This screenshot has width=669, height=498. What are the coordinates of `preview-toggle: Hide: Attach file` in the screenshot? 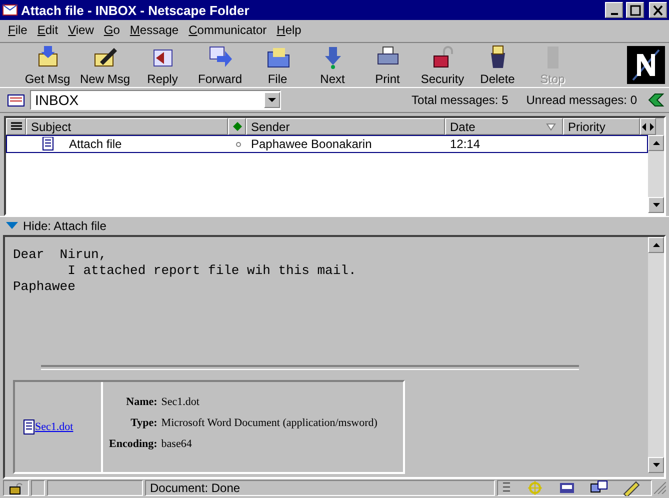 It's located at (64, 226).